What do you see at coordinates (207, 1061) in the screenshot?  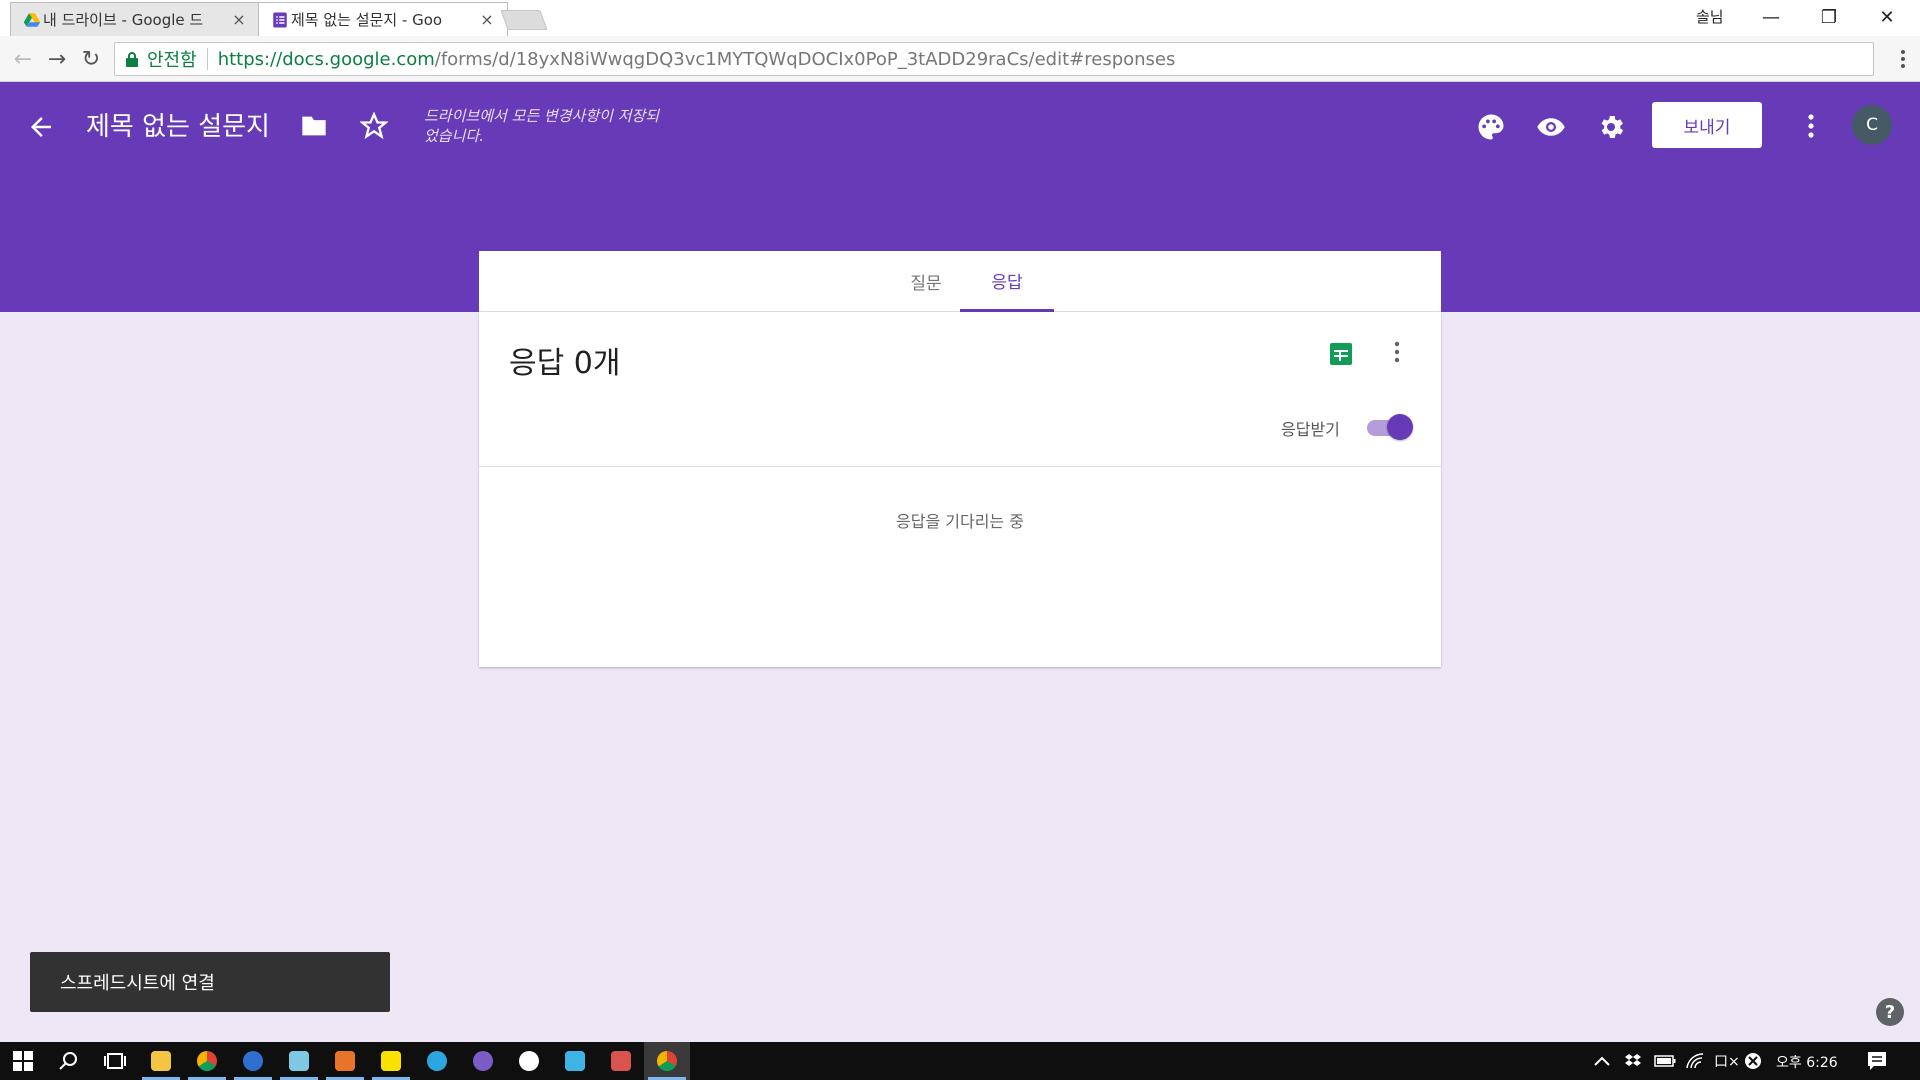 I see `chrome-icon` at bounding box center [207, 1061].